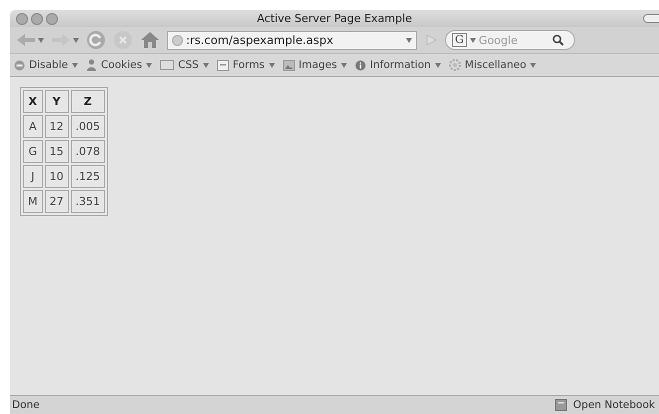 Image resolution: width=659 pixels, height=414 pixels. Describe the element at coordinates (32, 101) in the screenshot. I see `column-header: X` at that location.